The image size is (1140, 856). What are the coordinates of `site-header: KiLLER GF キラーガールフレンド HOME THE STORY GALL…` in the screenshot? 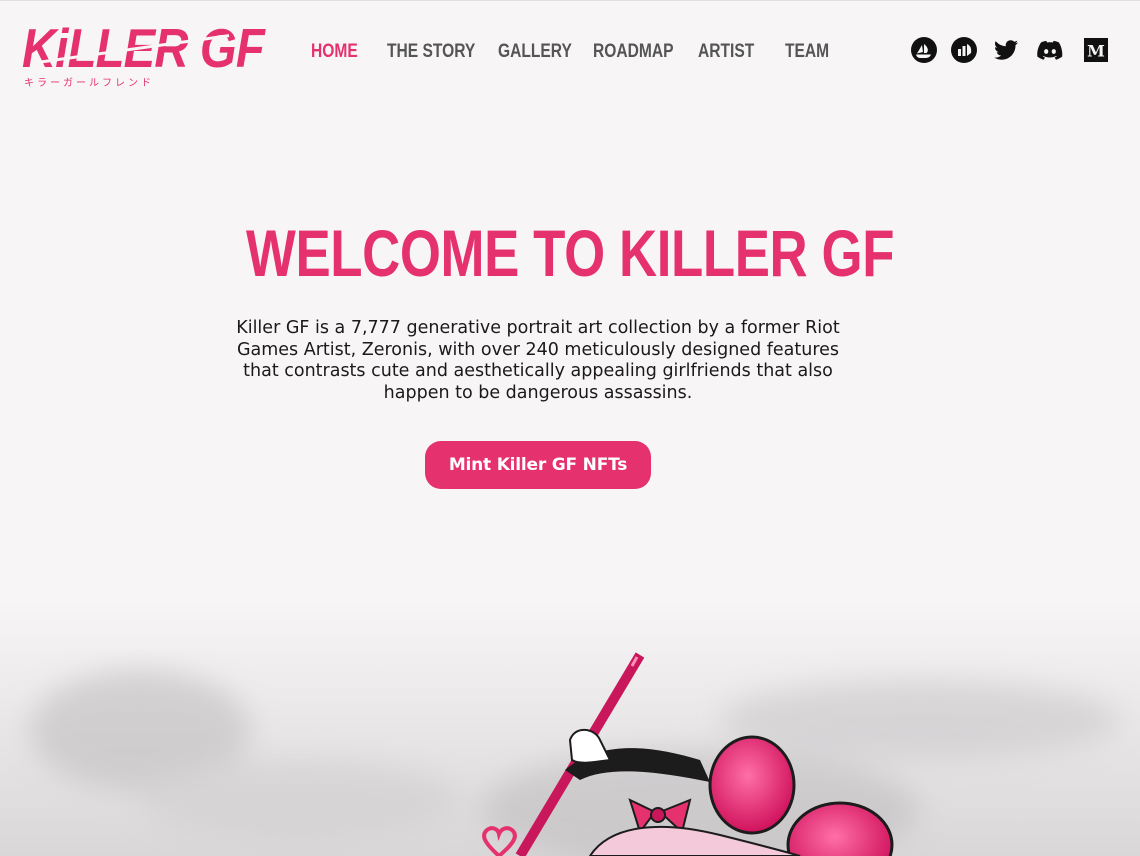 It's located at (570, 50).